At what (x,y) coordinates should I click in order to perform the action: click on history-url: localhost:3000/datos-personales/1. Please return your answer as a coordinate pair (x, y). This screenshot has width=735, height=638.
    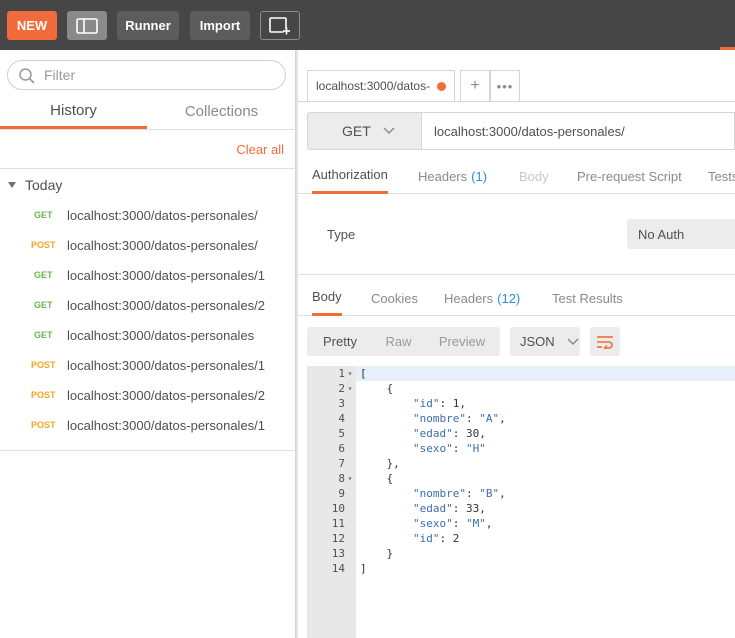
    Looking at the image, I should click on (166, 275).